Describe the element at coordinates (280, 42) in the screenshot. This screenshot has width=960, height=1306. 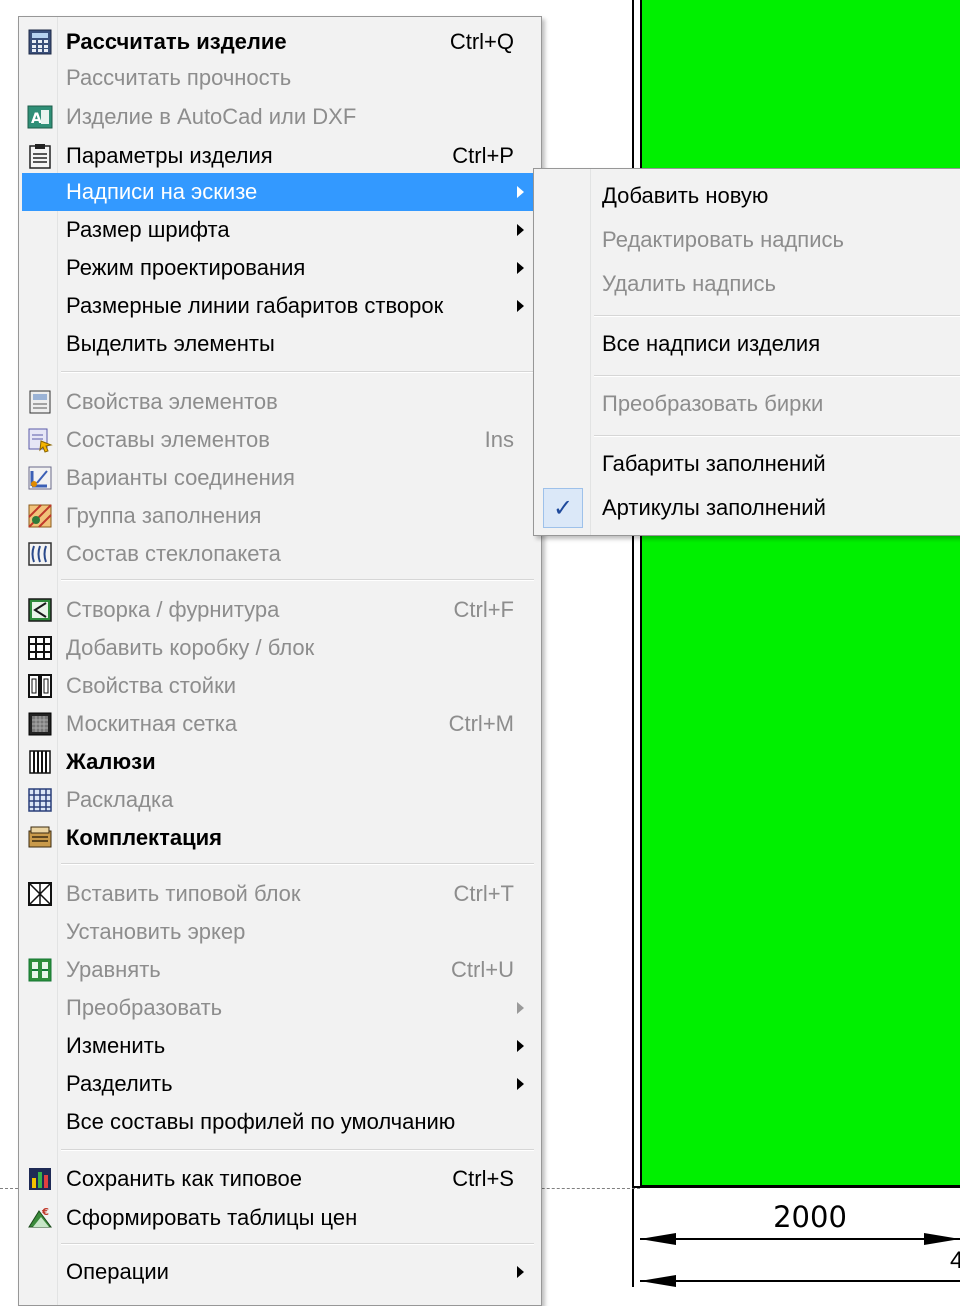
I see `menu-item-calculate-product: Рассчитать изделие Ctrl+Q` at that location.